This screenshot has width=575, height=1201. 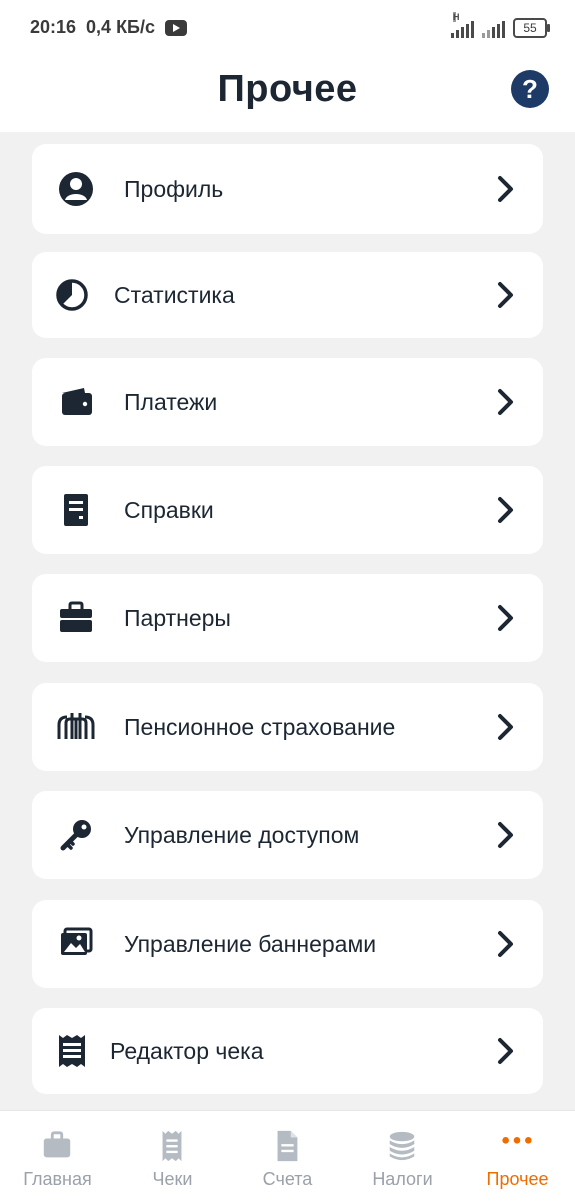 I want to click on menu-item-label: Платежи, so click(x=171, y=401).